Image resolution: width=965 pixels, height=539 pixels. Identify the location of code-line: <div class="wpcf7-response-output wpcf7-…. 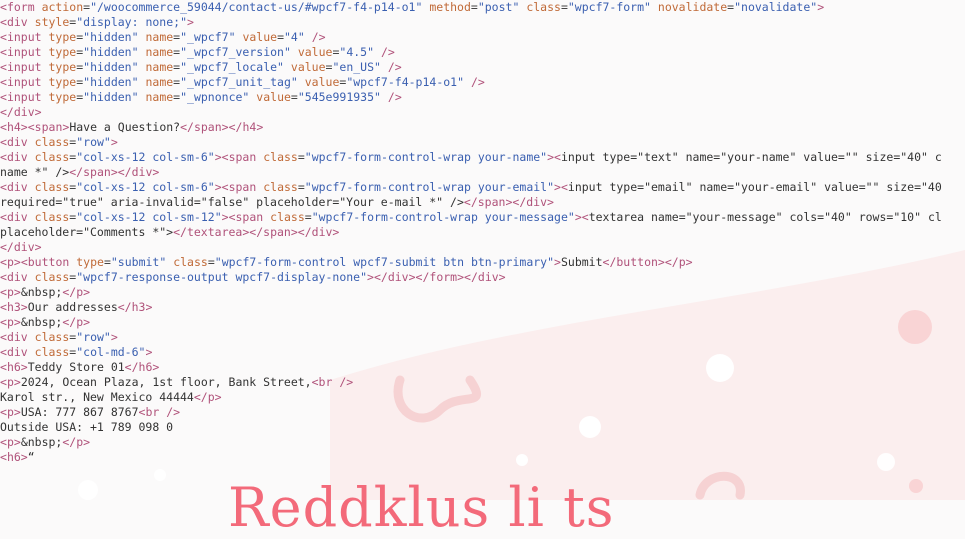
(253, 277).